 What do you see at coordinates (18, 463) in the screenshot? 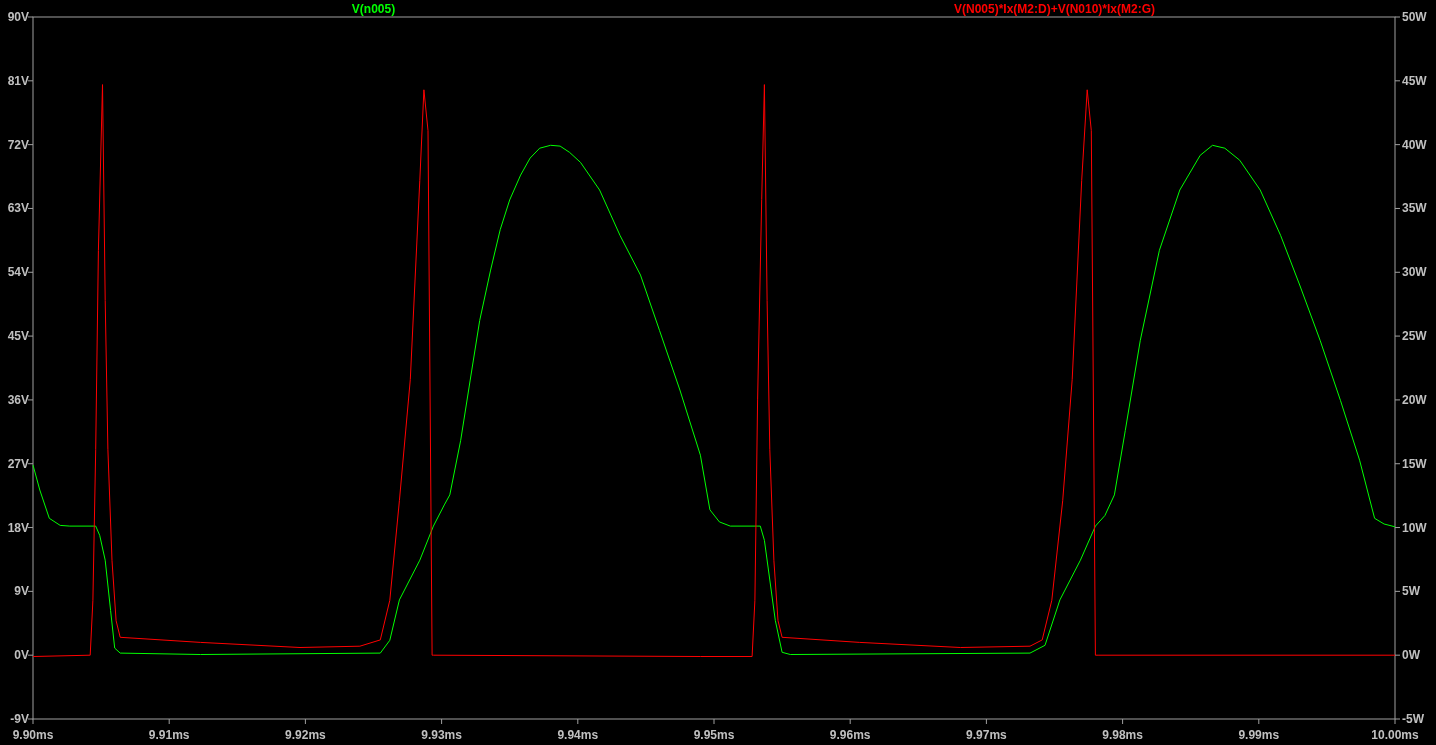
I see `y-tick-label: 27V` at bounding box center [18, 463].